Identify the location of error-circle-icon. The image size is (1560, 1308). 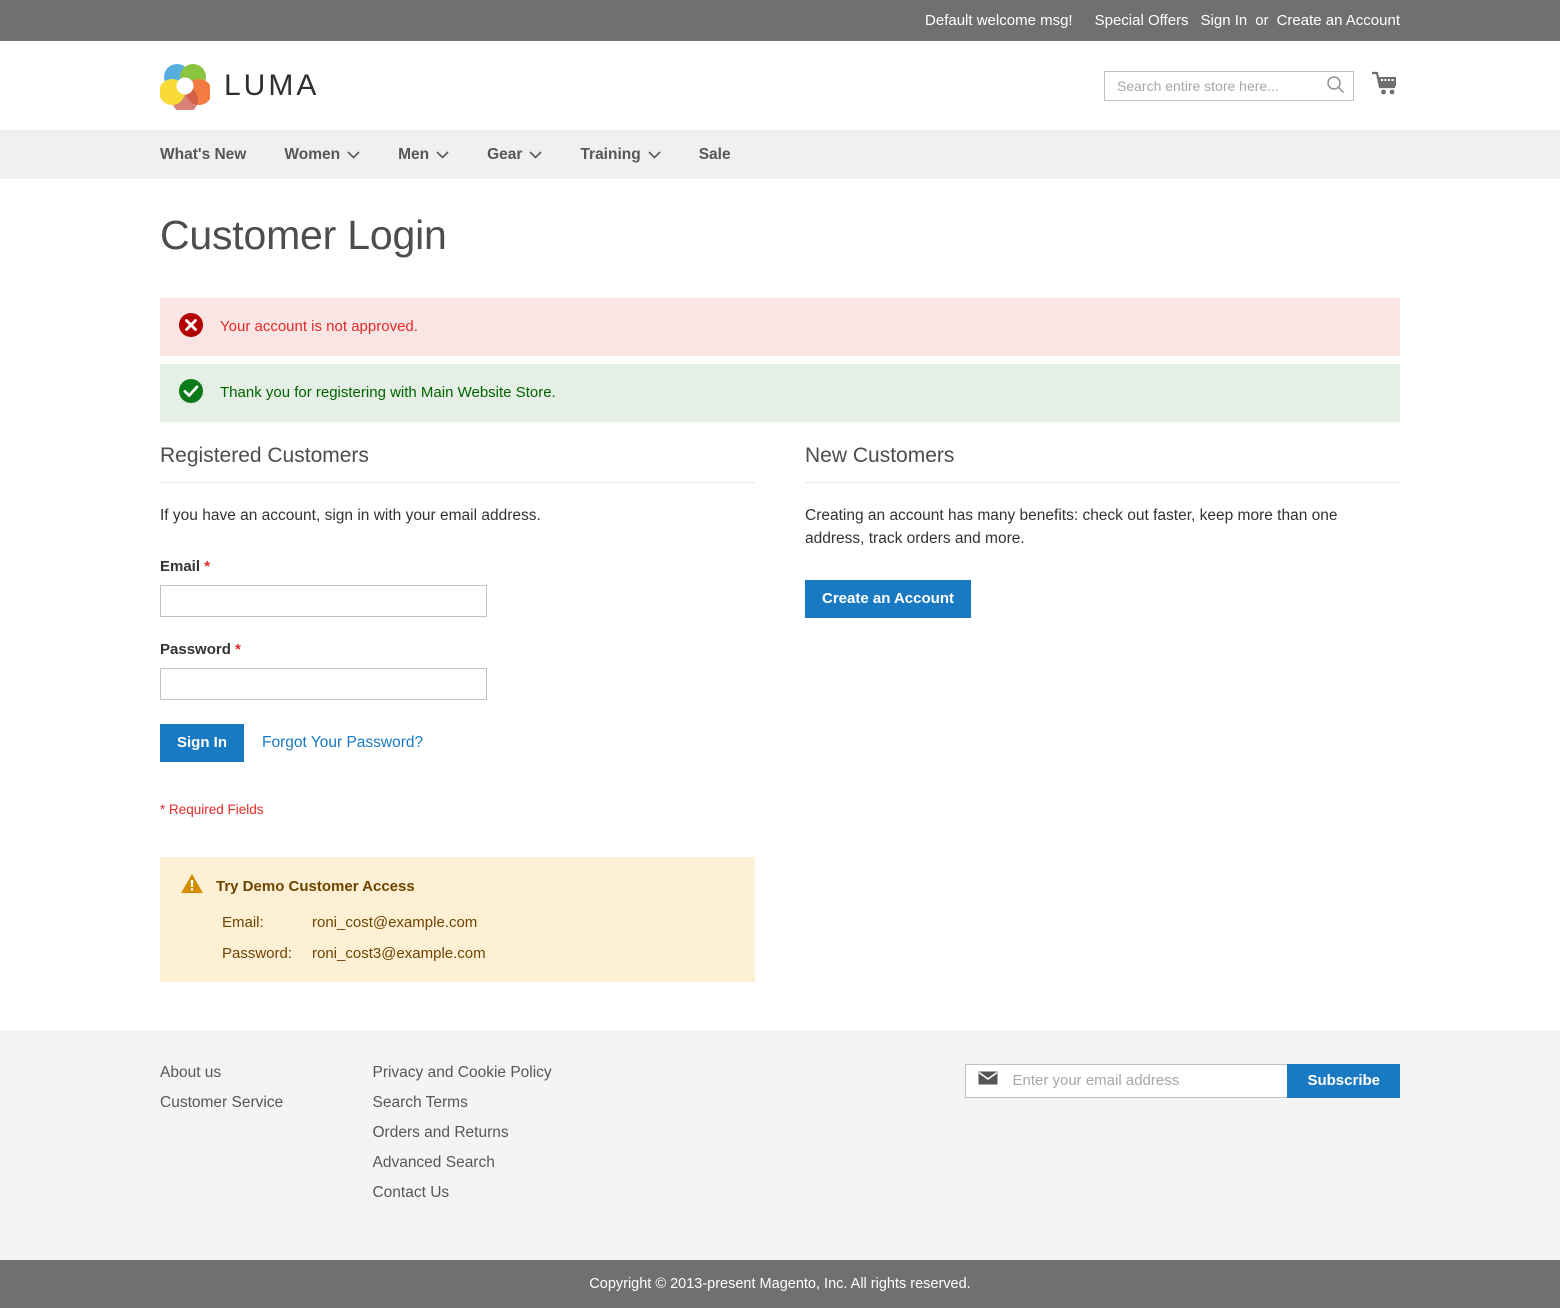
(199, 327).